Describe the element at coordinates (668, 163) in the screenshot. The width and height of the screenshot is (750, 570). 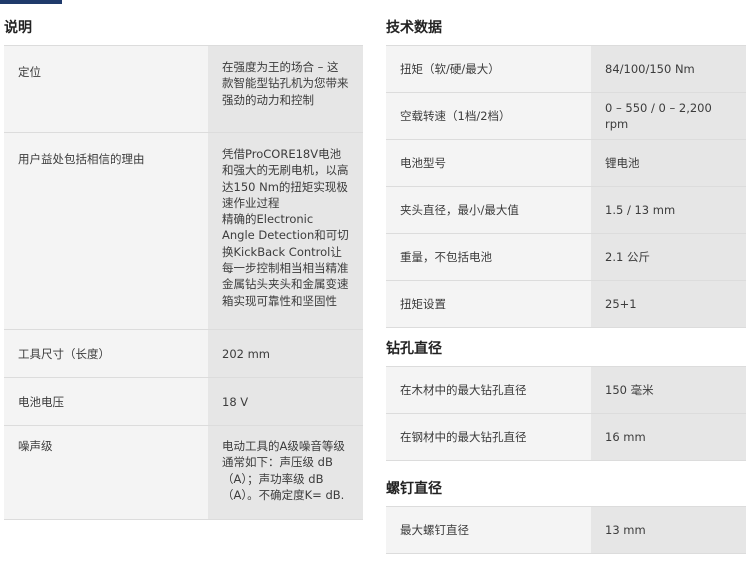
I see `row-value: 锂电池` at that location.